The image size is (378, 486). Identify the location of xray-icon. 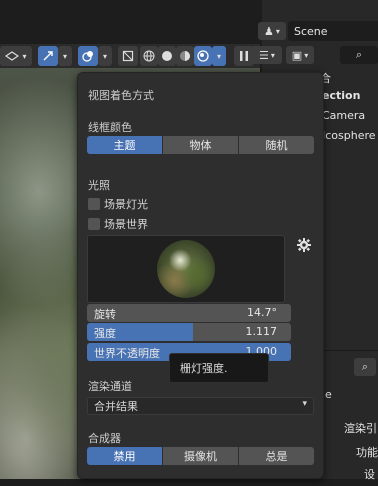
(128, 56).